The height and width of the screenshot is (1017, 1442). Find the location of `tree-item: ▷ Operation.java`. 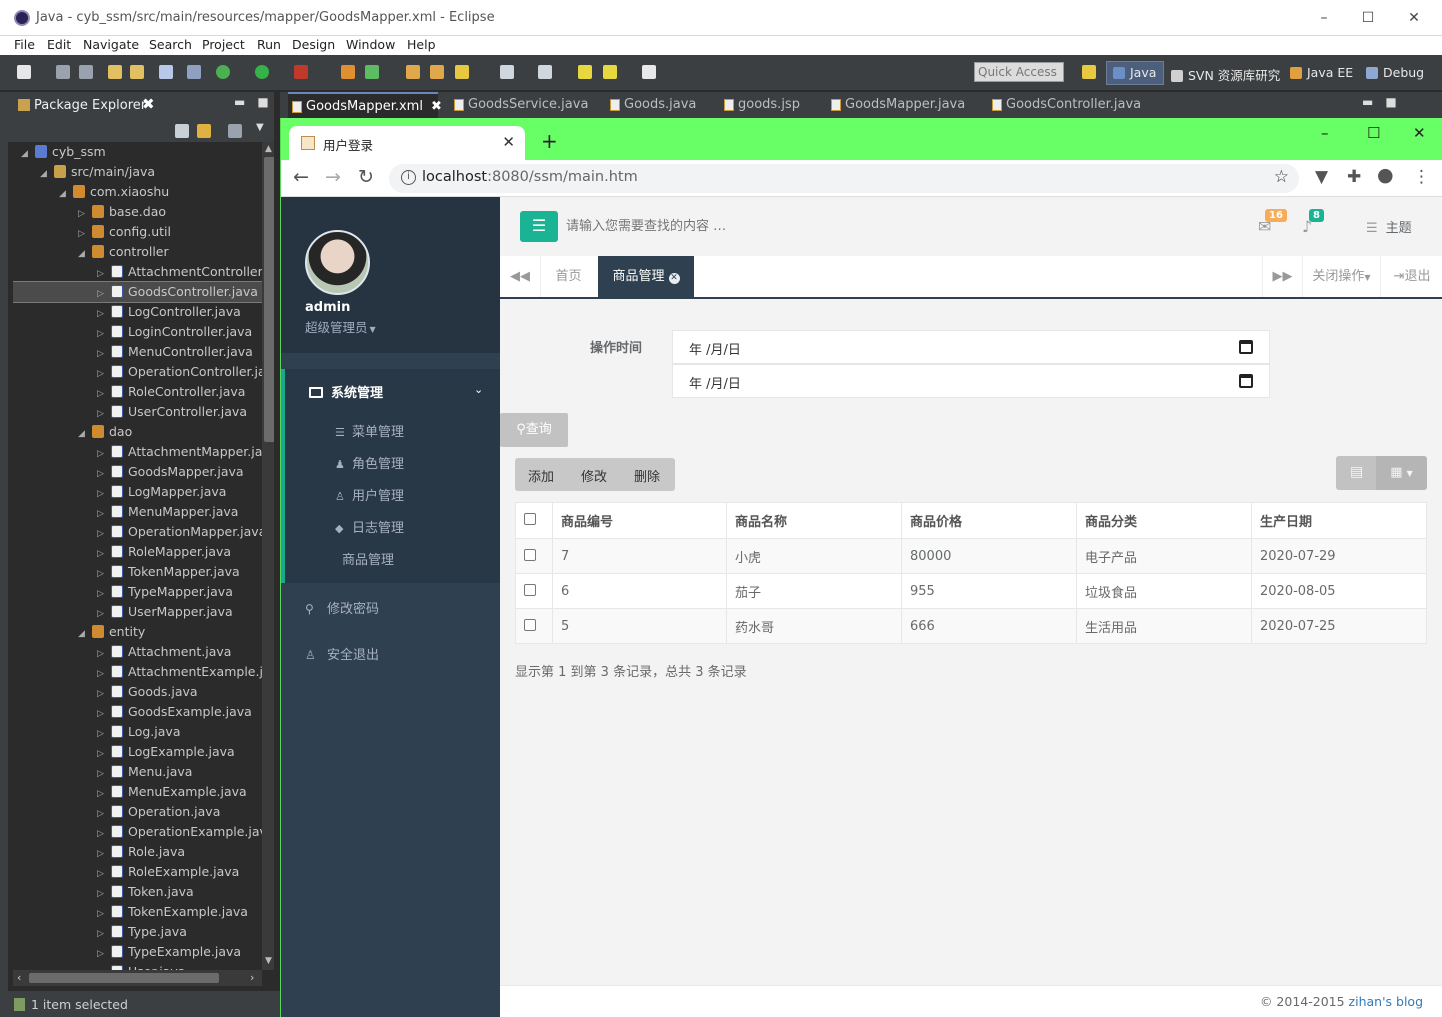

tree-item: ▷ Operation.java is located at coordinates (137, 812).